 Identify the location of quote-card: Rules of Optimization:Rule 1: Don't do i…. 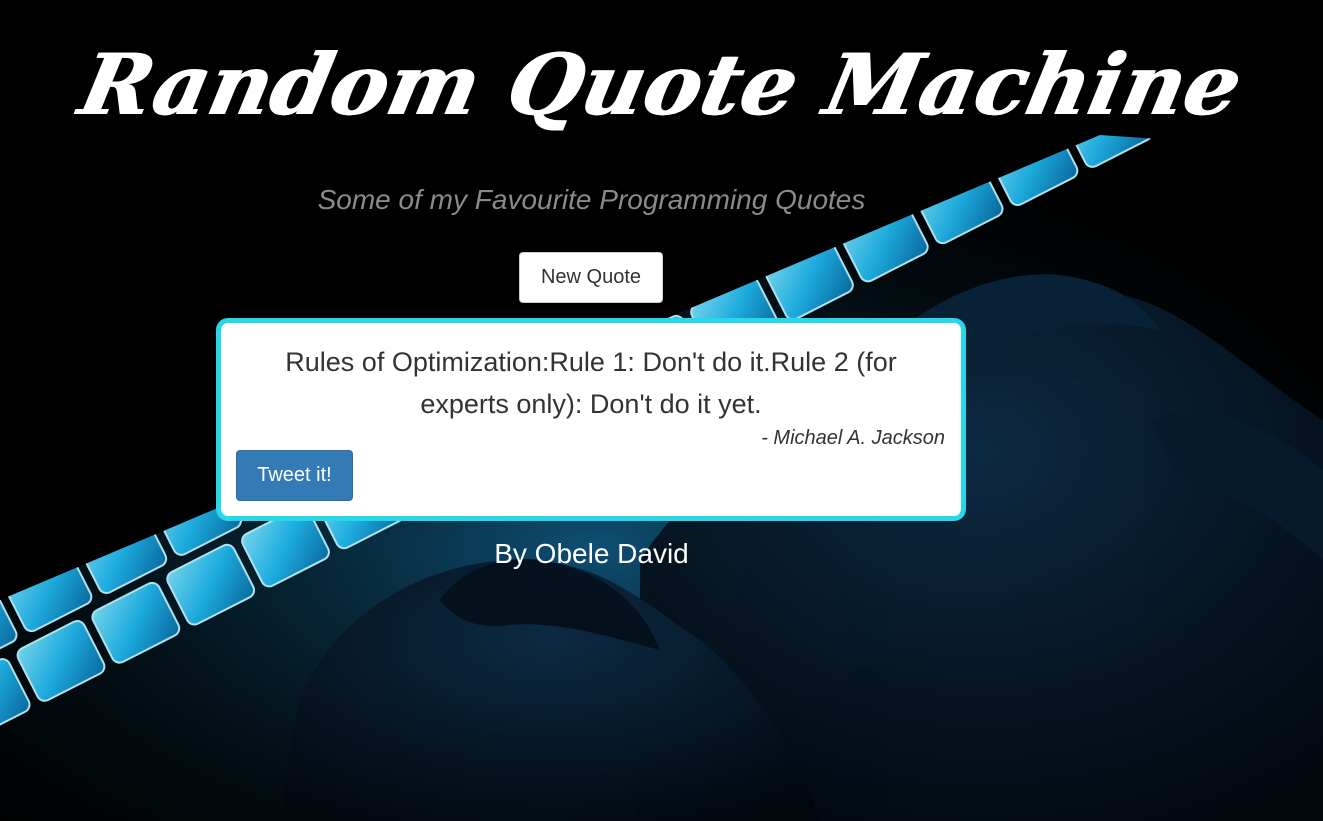
(591, 419).